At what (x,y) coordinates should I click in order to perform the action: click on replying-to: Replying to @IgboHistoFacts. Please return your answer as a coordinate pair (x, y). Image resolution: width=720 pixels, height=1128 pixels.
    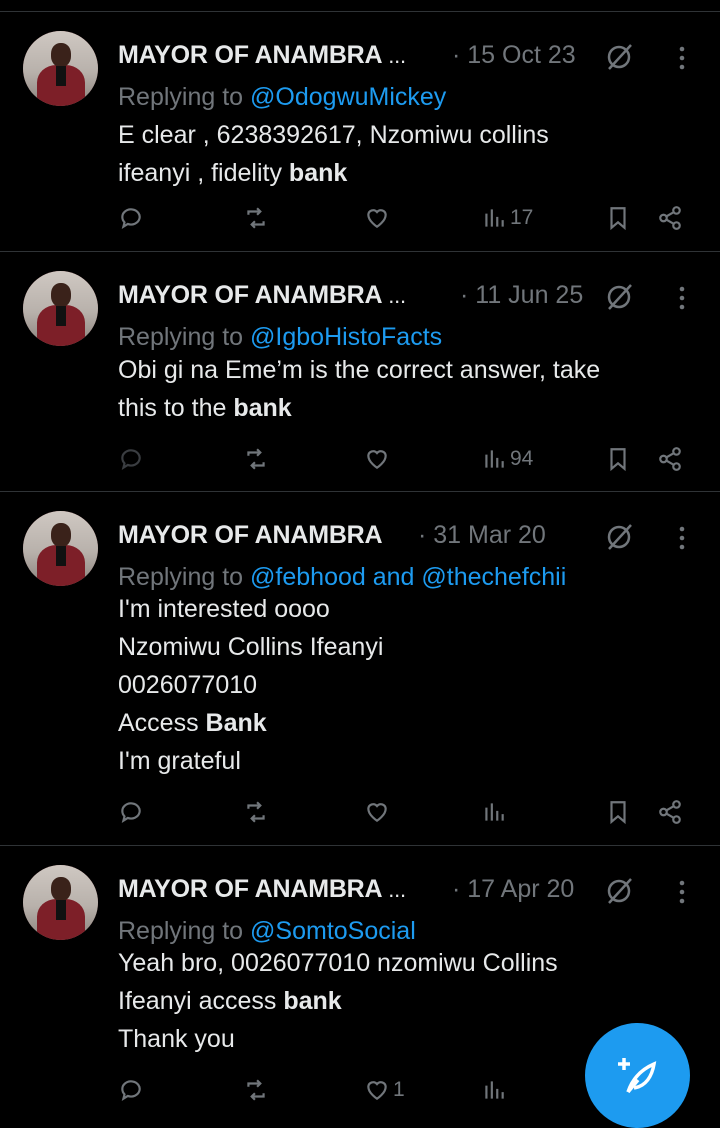
    Looking at the image, I should click on (280, 337).